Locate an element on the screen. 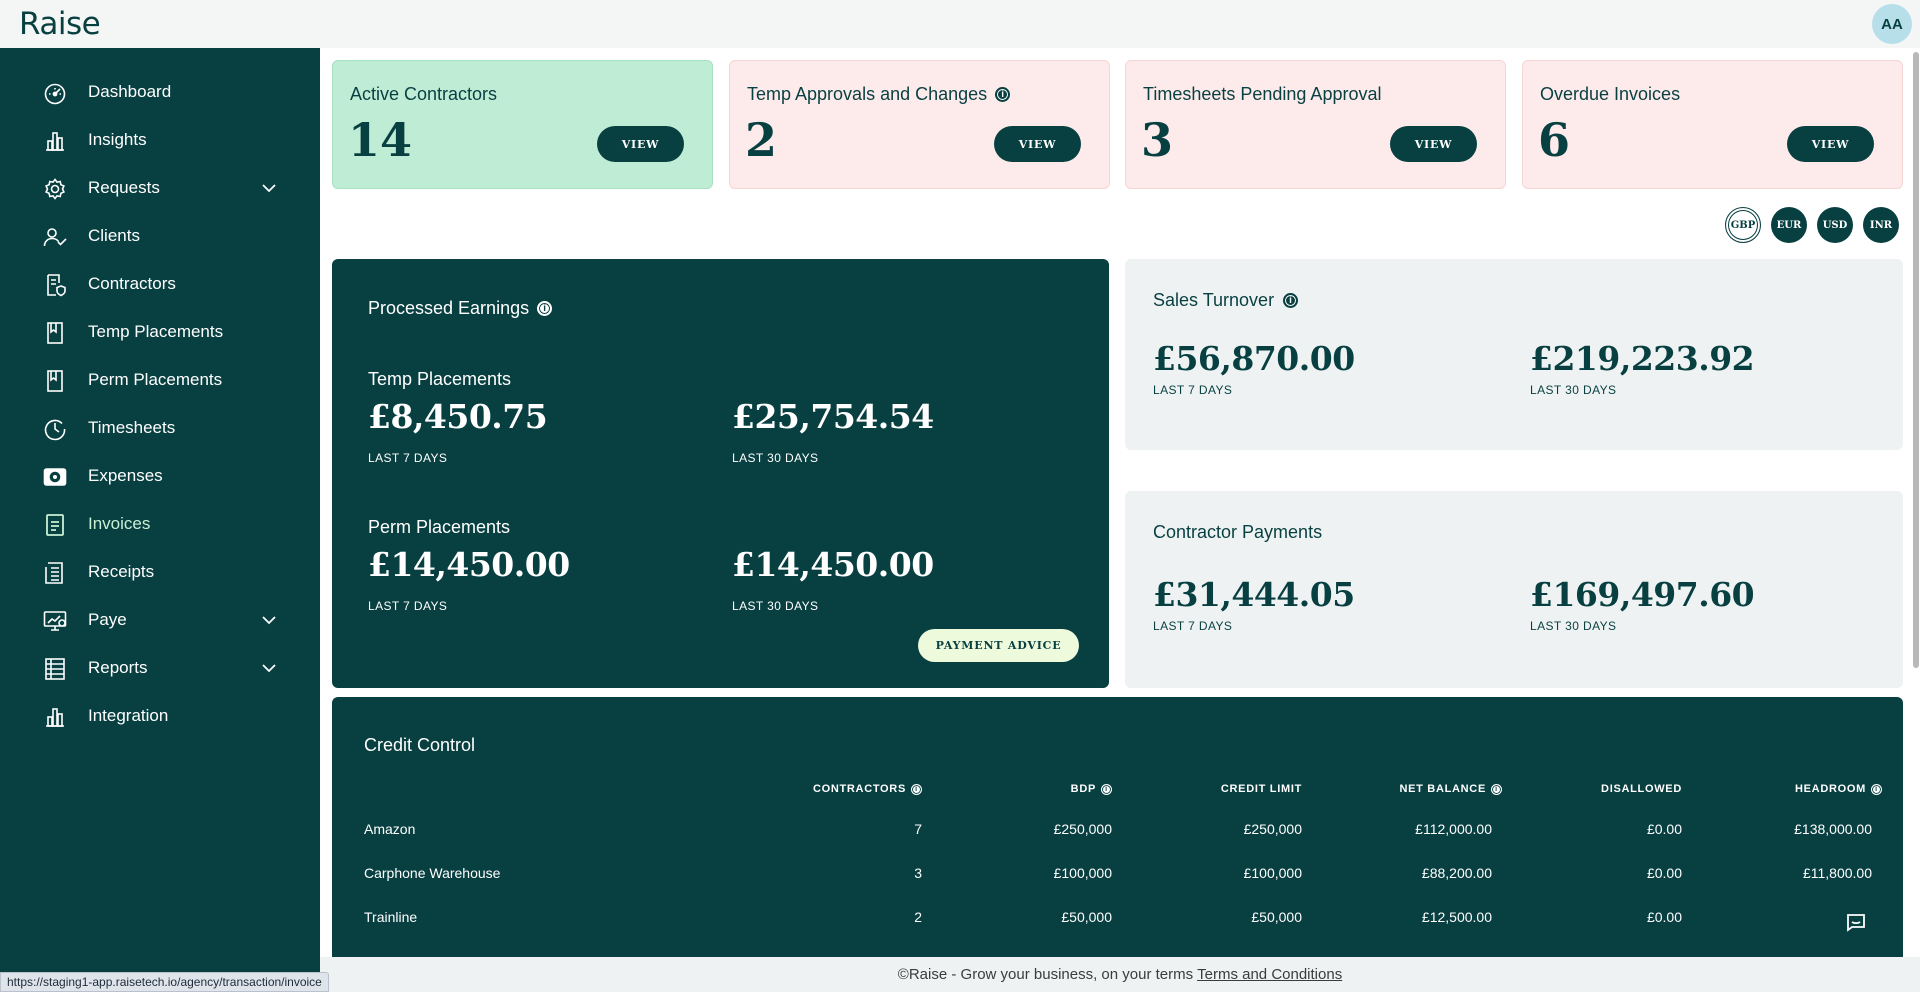 This screenshot has height=992, width=1920. table-cell-client: Carphone Warehouse is located at coordinates (432, 873).